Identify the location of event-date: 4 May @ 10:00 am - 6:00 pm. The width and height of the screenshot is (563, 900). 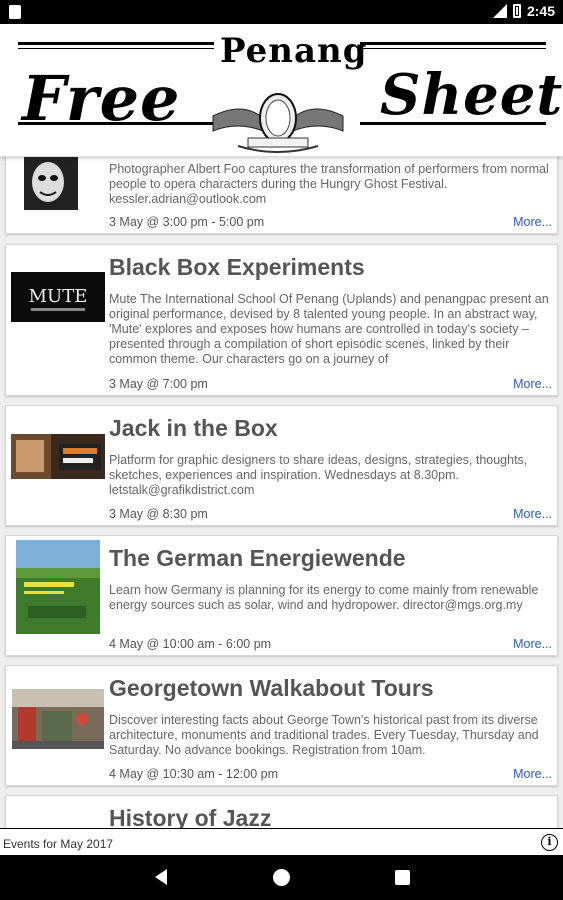
(190, 644).